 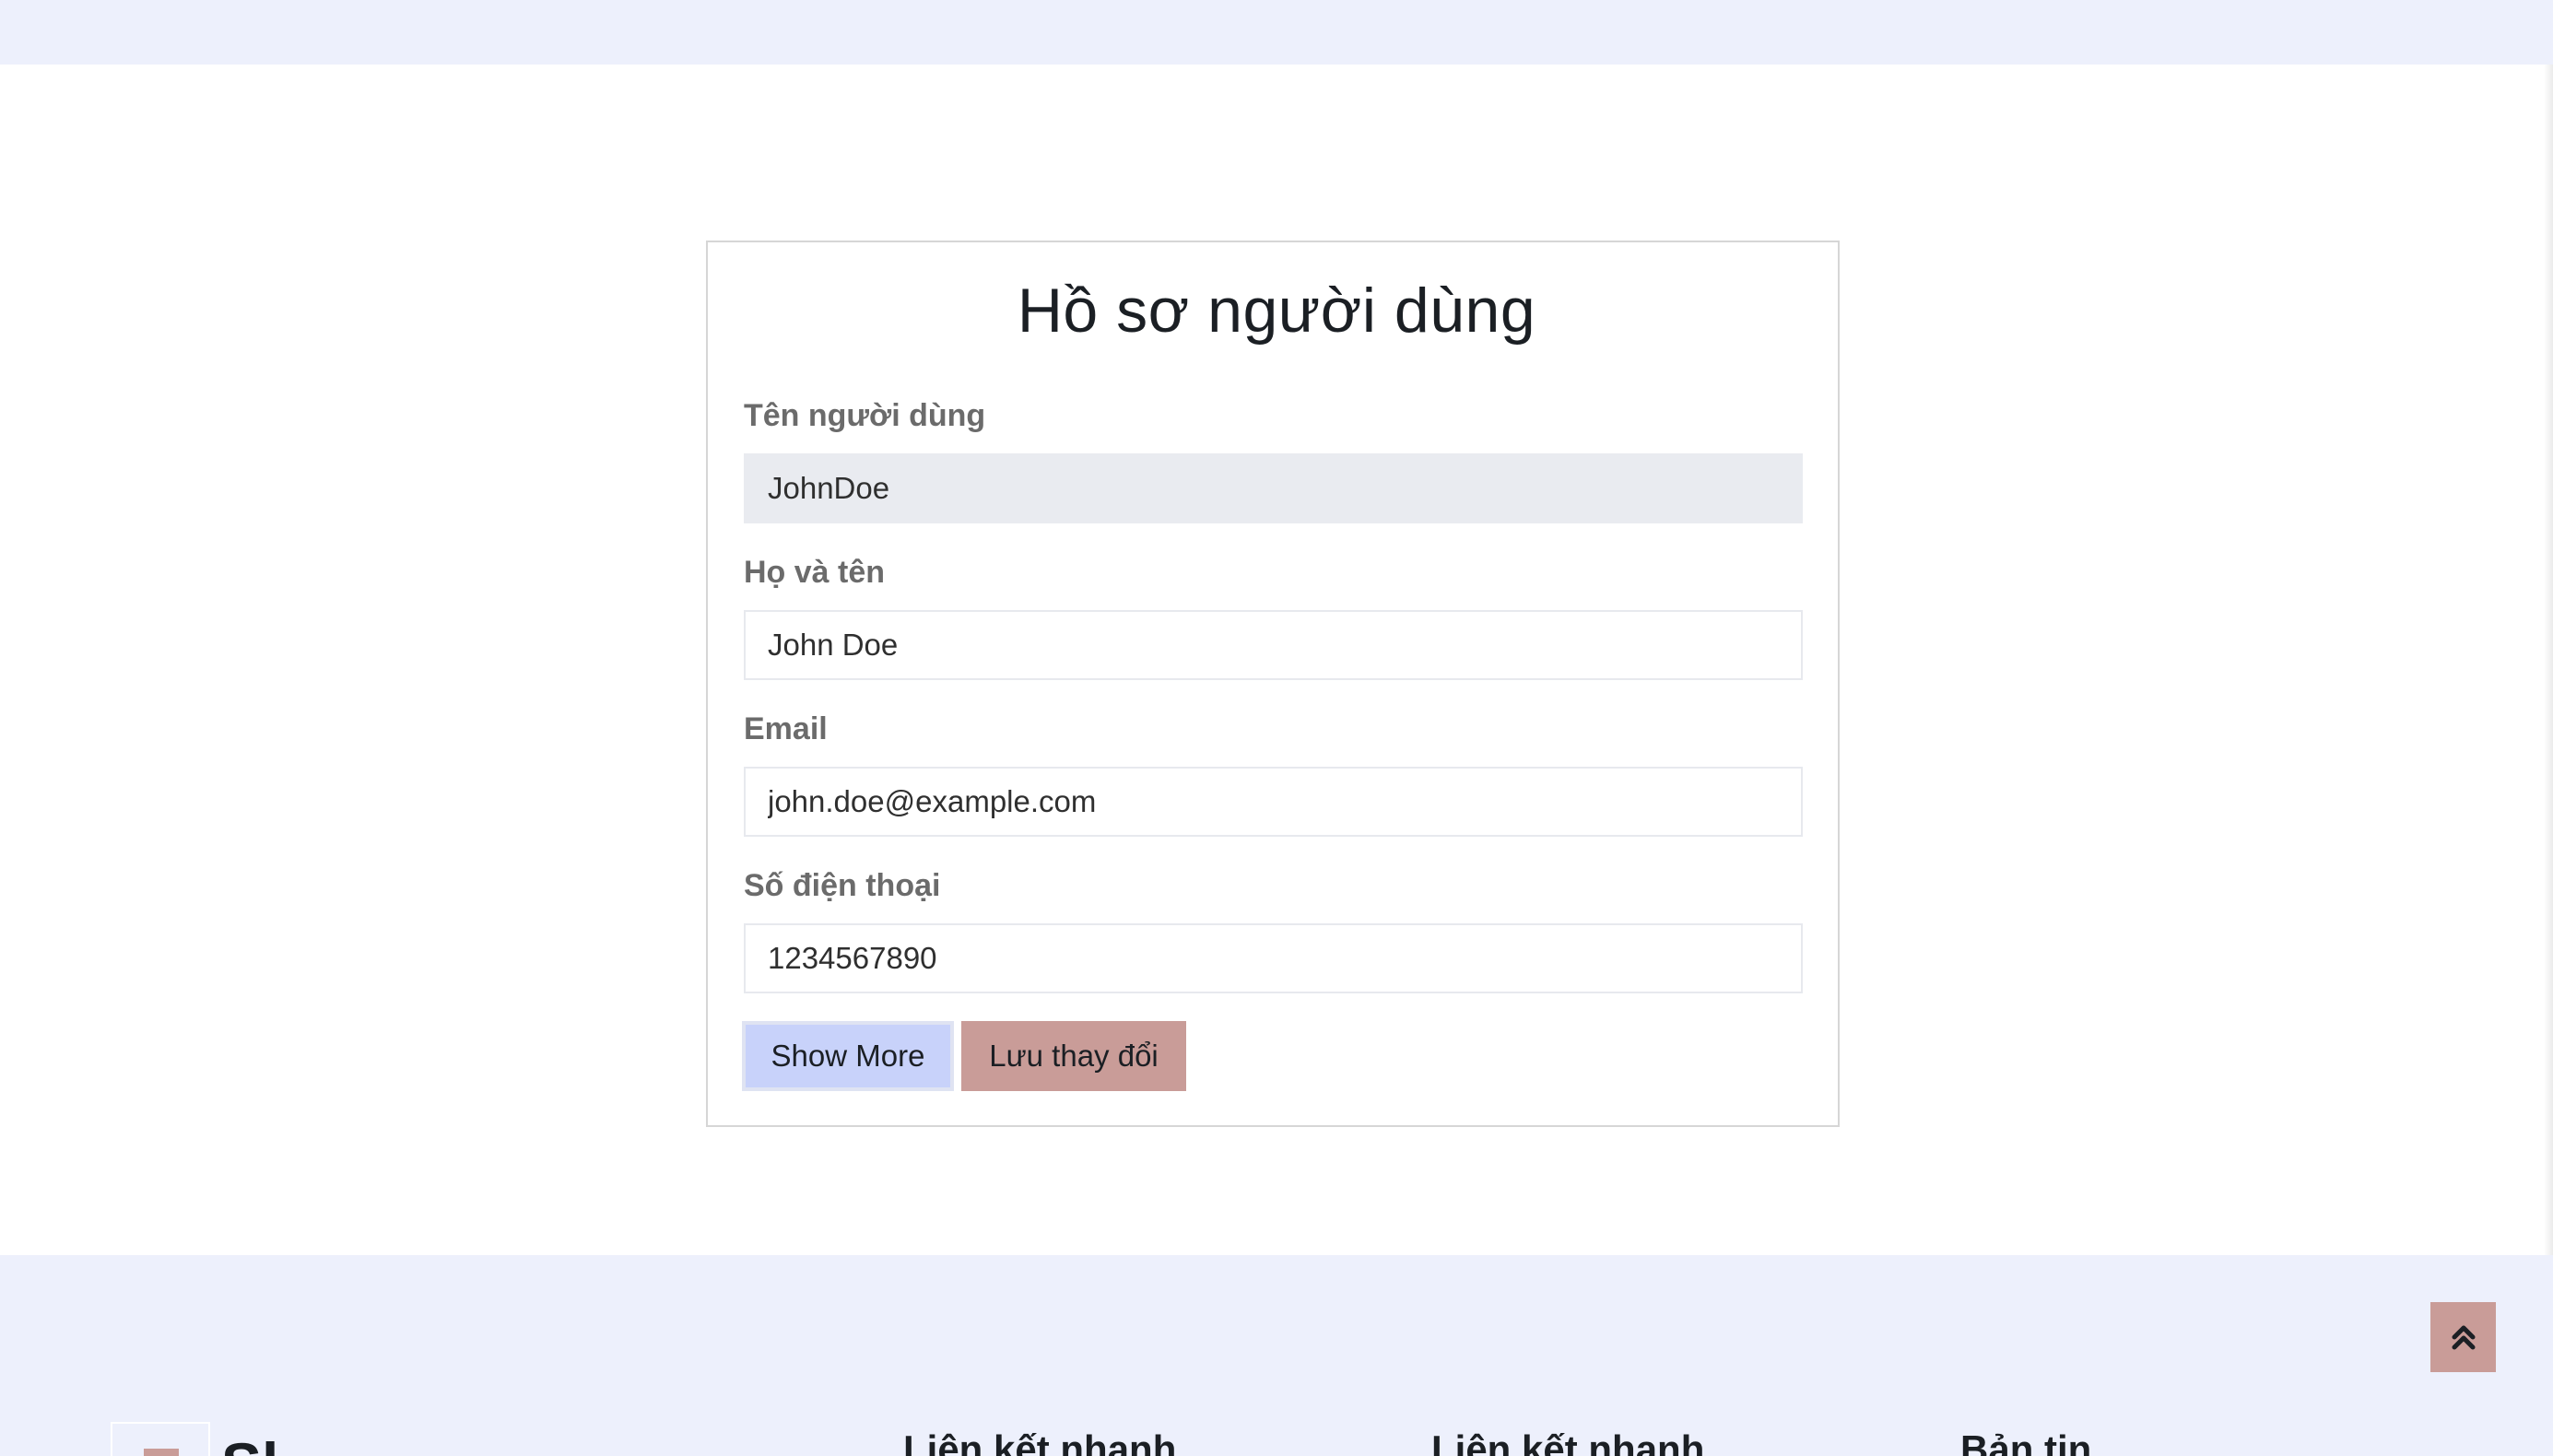 I want to click on phone-field, so click(x=1273, y=958).